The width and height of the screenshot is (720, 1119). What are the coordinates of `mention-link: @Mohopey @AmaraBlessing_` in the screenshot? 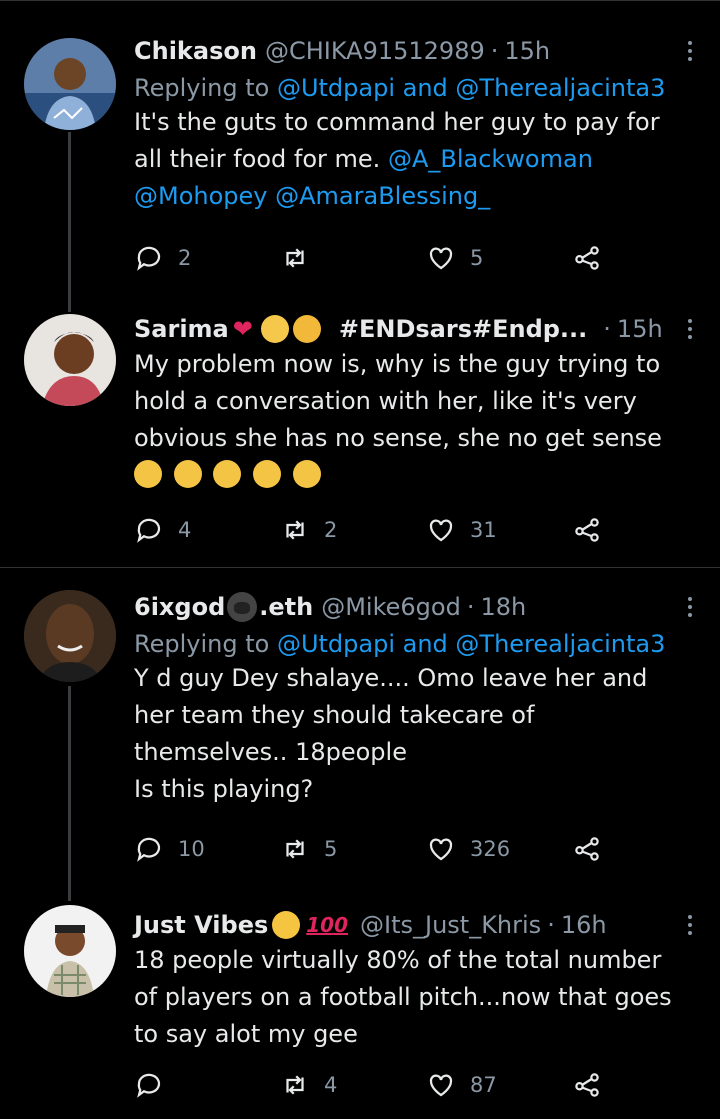 It's located at (415, 196).